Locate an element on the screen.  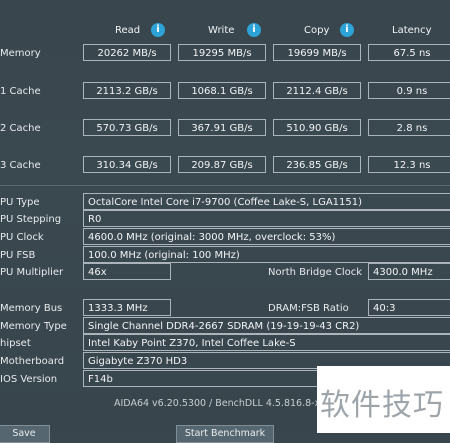
memory-bus-label: Memory Bus is located at coordinates (31, 308).